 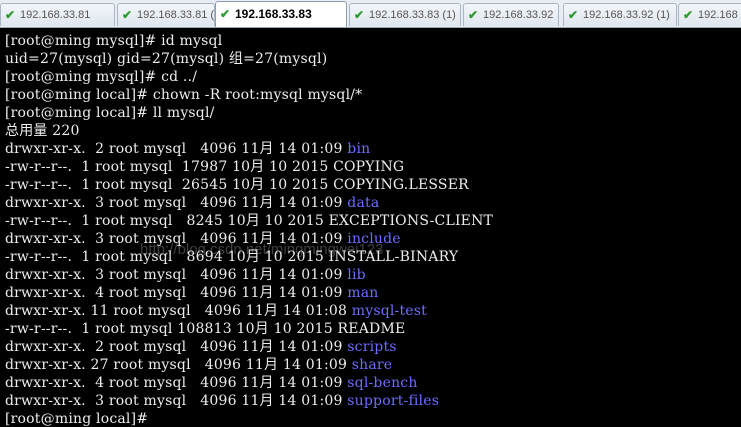 What do you see at coordinates (359, 149) in the screenshot?
I see `directory-name: bin` at bounding box center [359, 149].